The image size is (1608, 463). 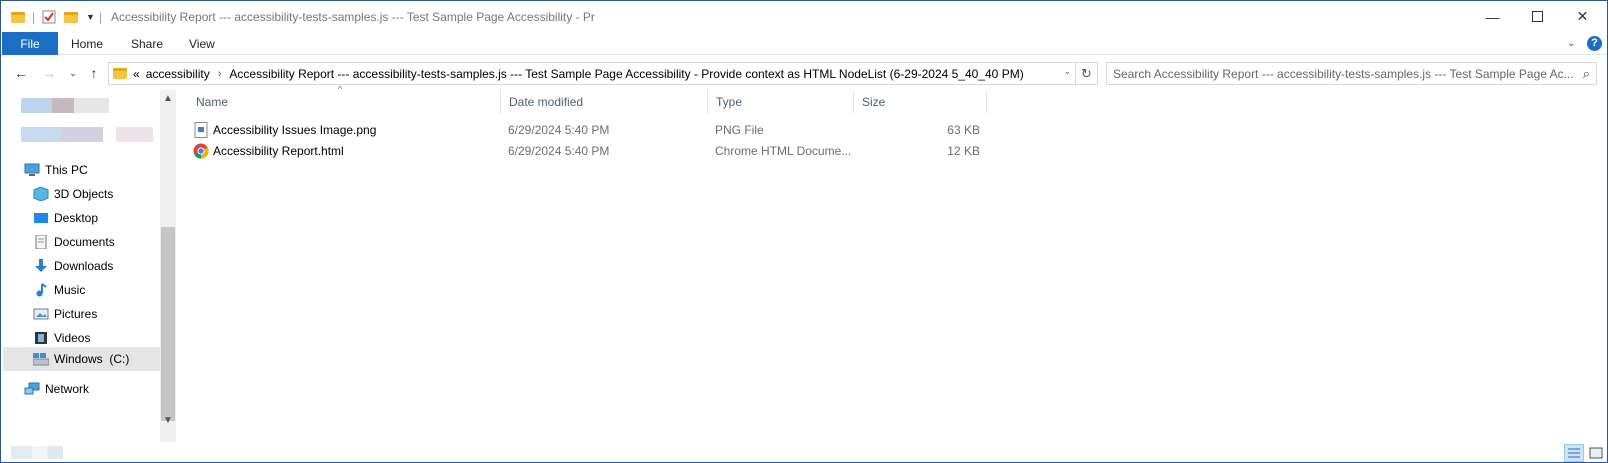 What do you see at coordinates (963, 151) in the screenshot?
I see `file-size: 12 KB` at bounding box center [963, 151].